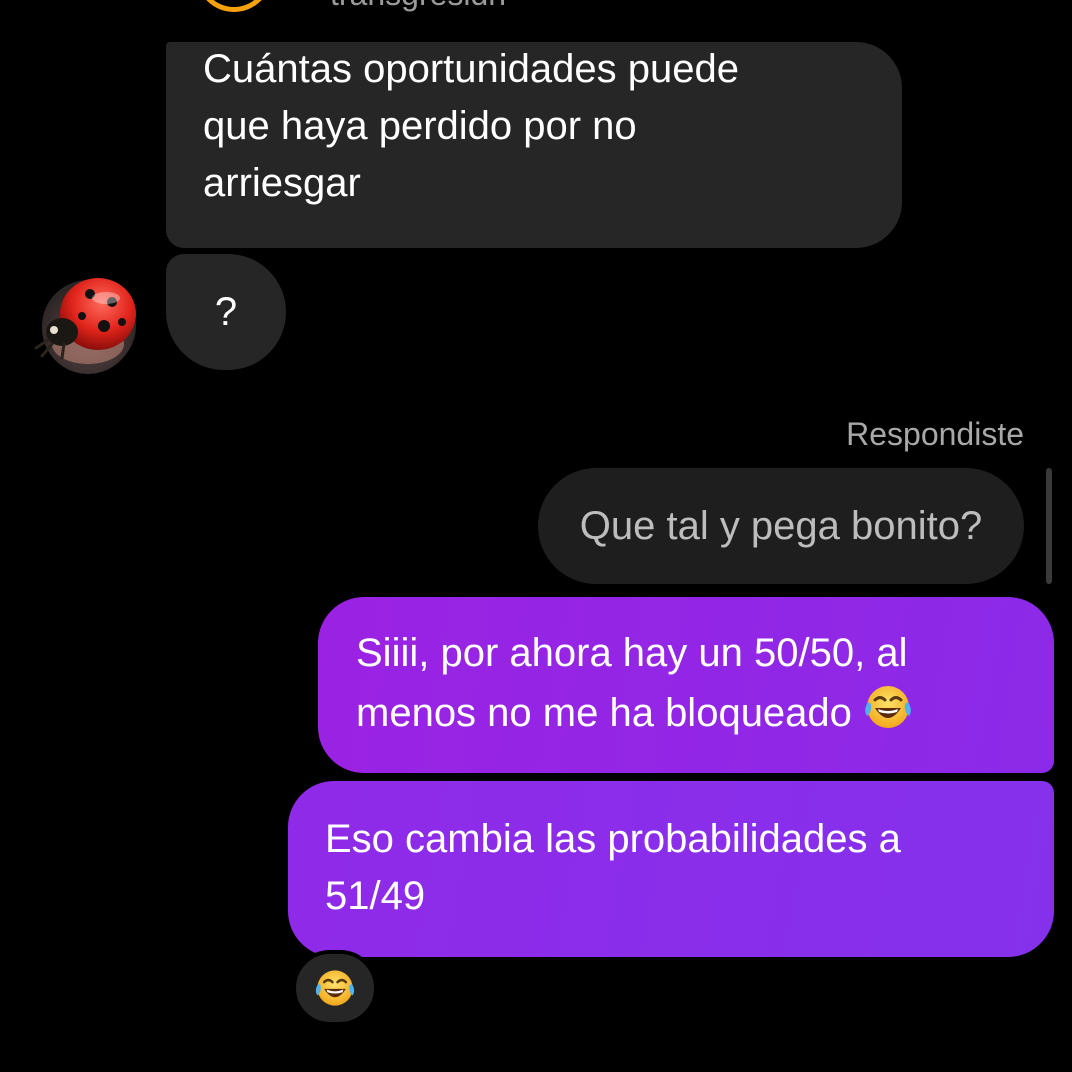 This screenshot has height=1072, width=1072. Describe the element at coordinates (375, 896) in the screenshot. I see `message-line: 51/49` at that location.